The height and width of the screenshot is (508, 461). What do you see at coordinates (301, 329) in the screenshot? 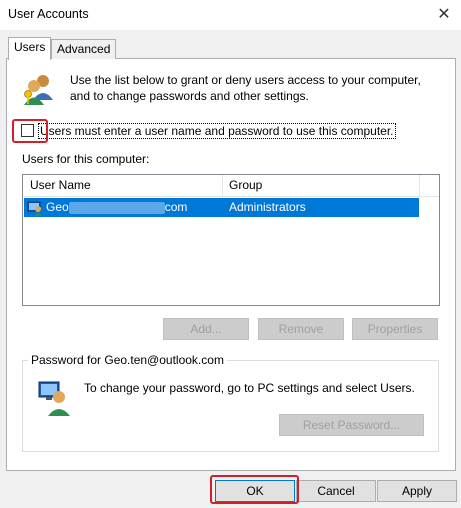
I see `remove-button: Remove` at bounding box center [301, 329].